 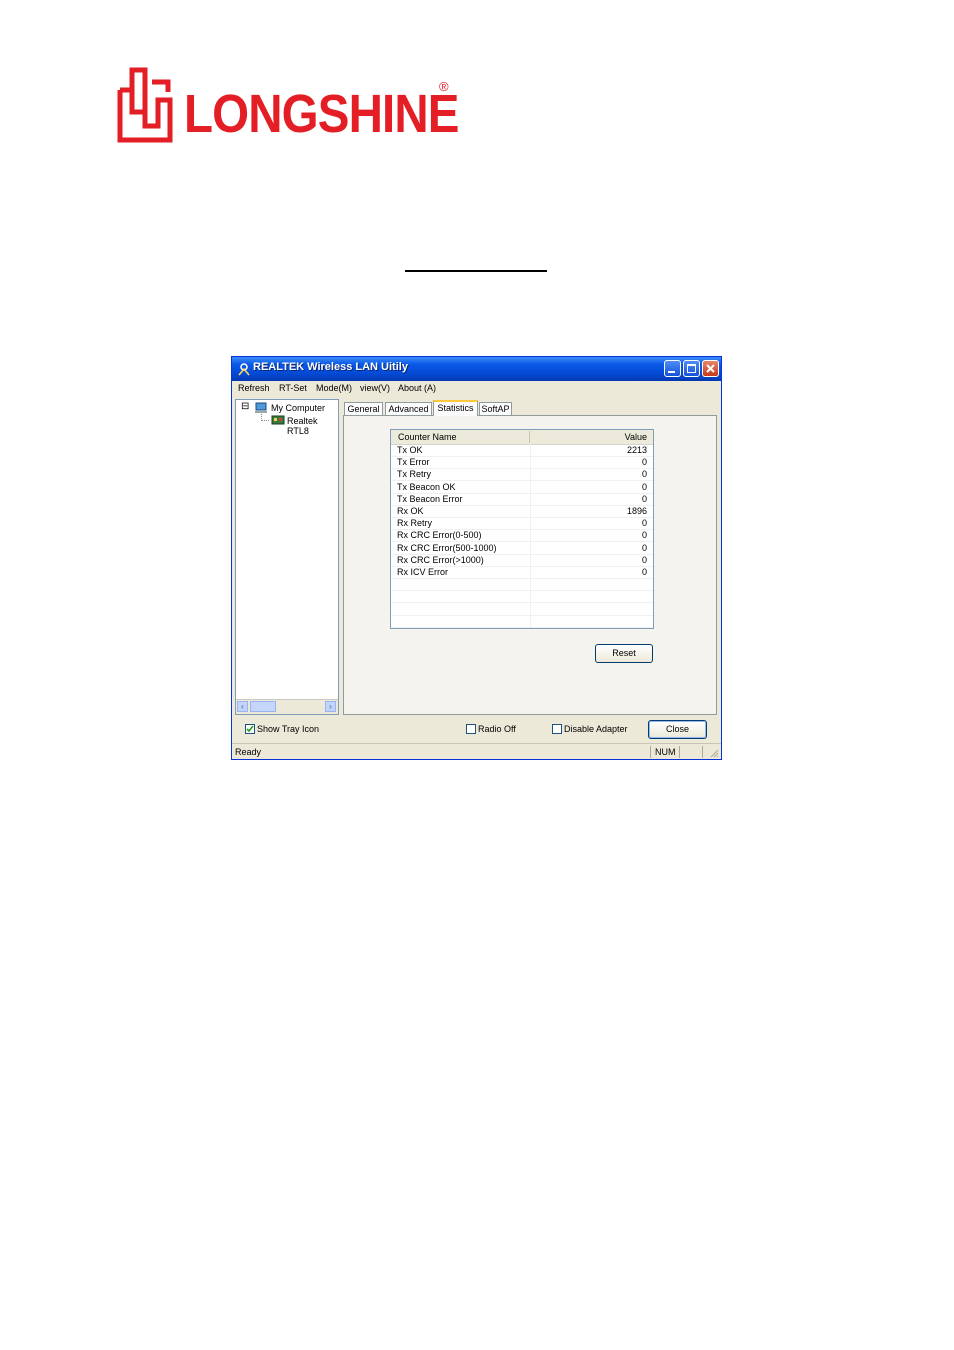 I want to click on counter-name-cell: Rx Retry, so click(x=415, y=523).